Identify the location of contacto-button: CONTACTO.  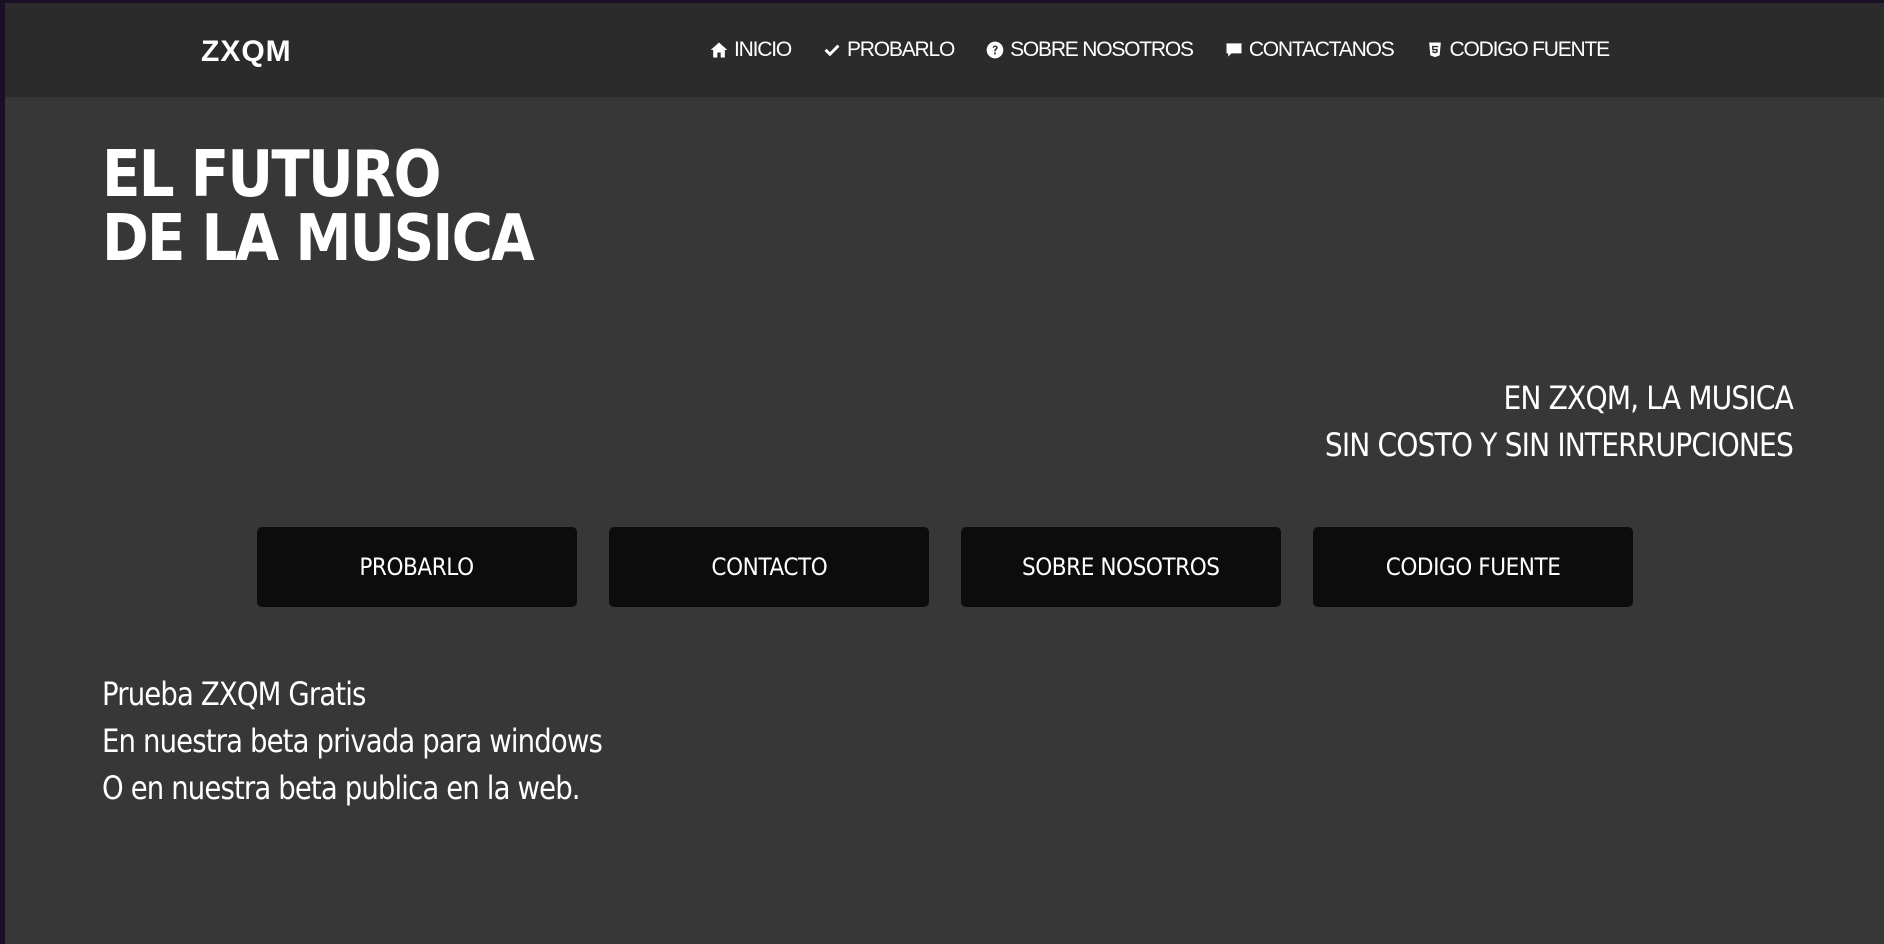
(769, 567).